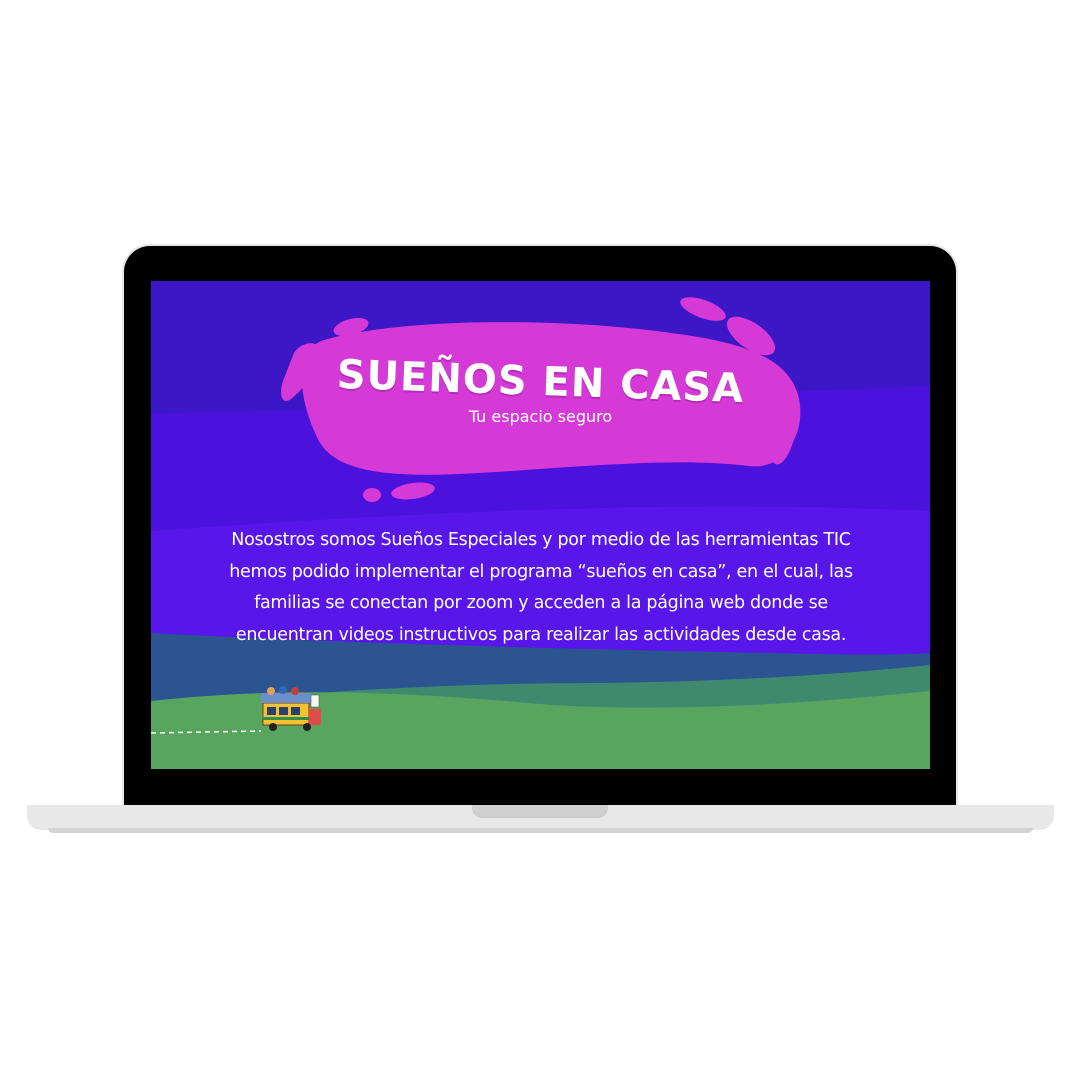 The image size is (1080, 1080). What do you see at coordinates (540, 811) in the screenshot?
I see `laptop-notch` at bounding box center [540, 811].